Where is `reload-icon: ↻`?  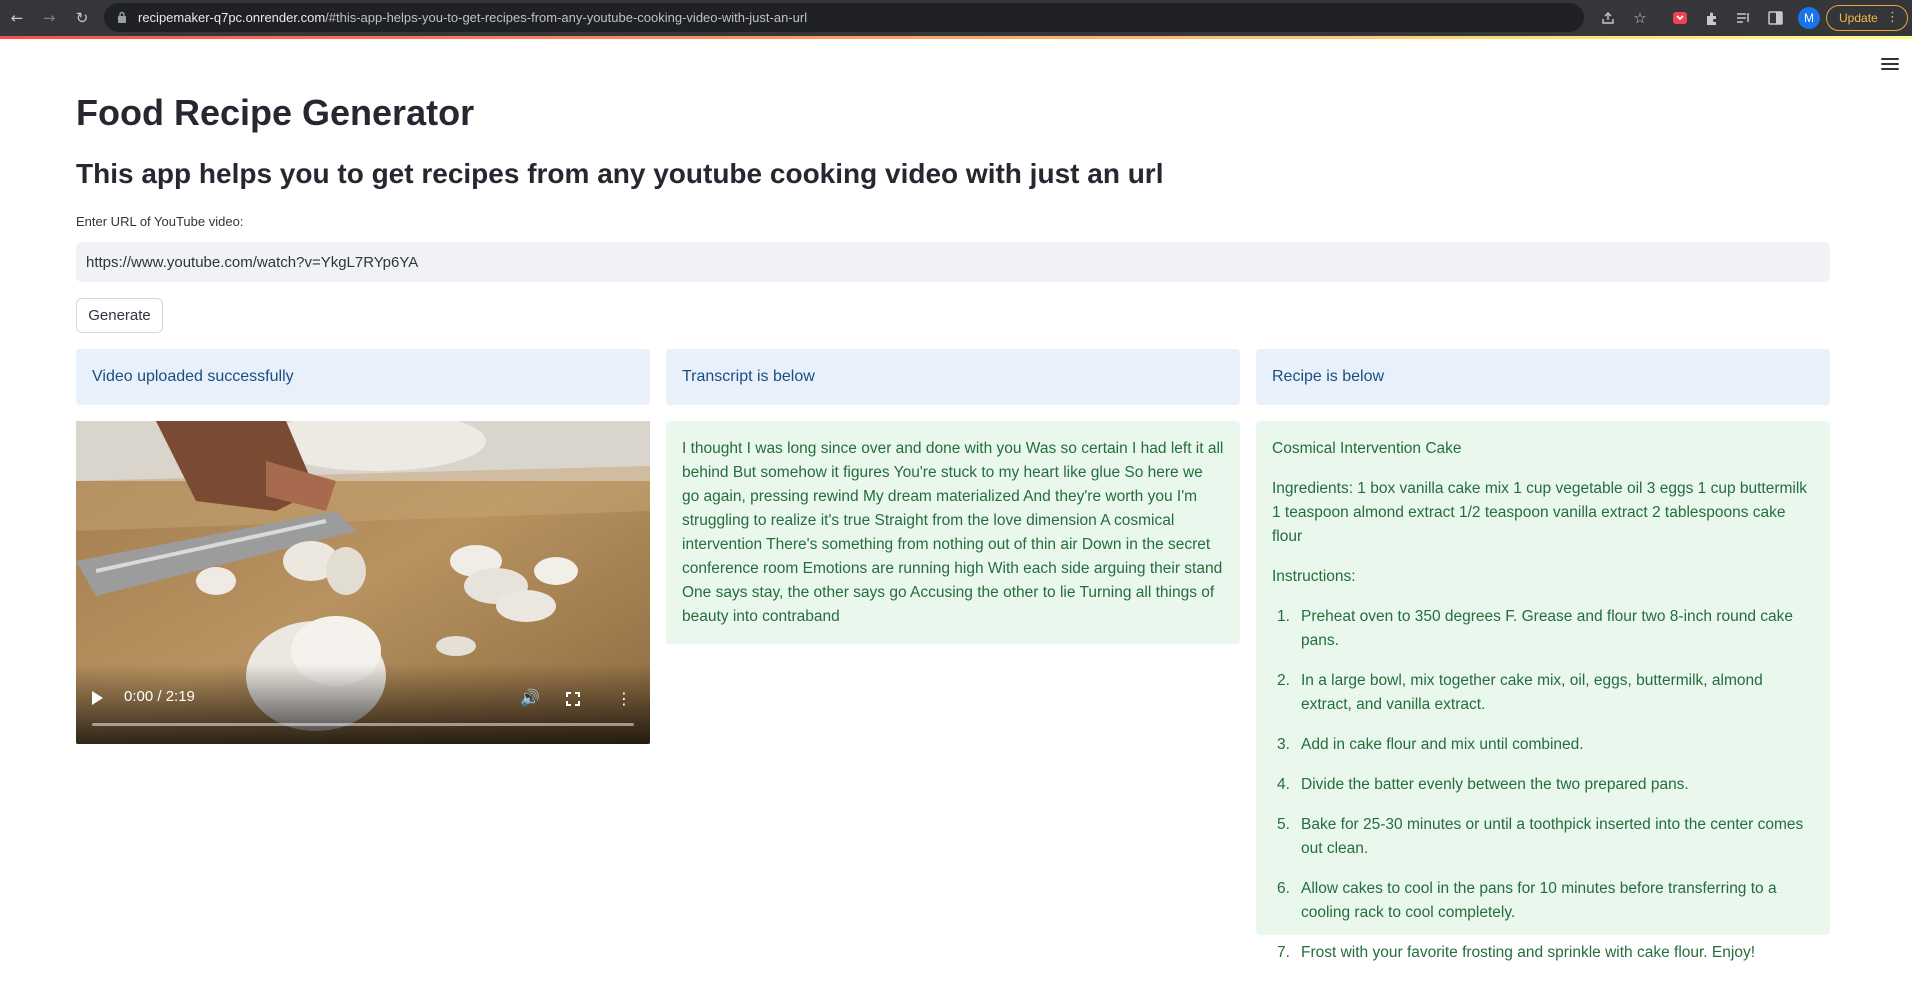
reload-icon: ↻ is located at coordinates (82, 18).